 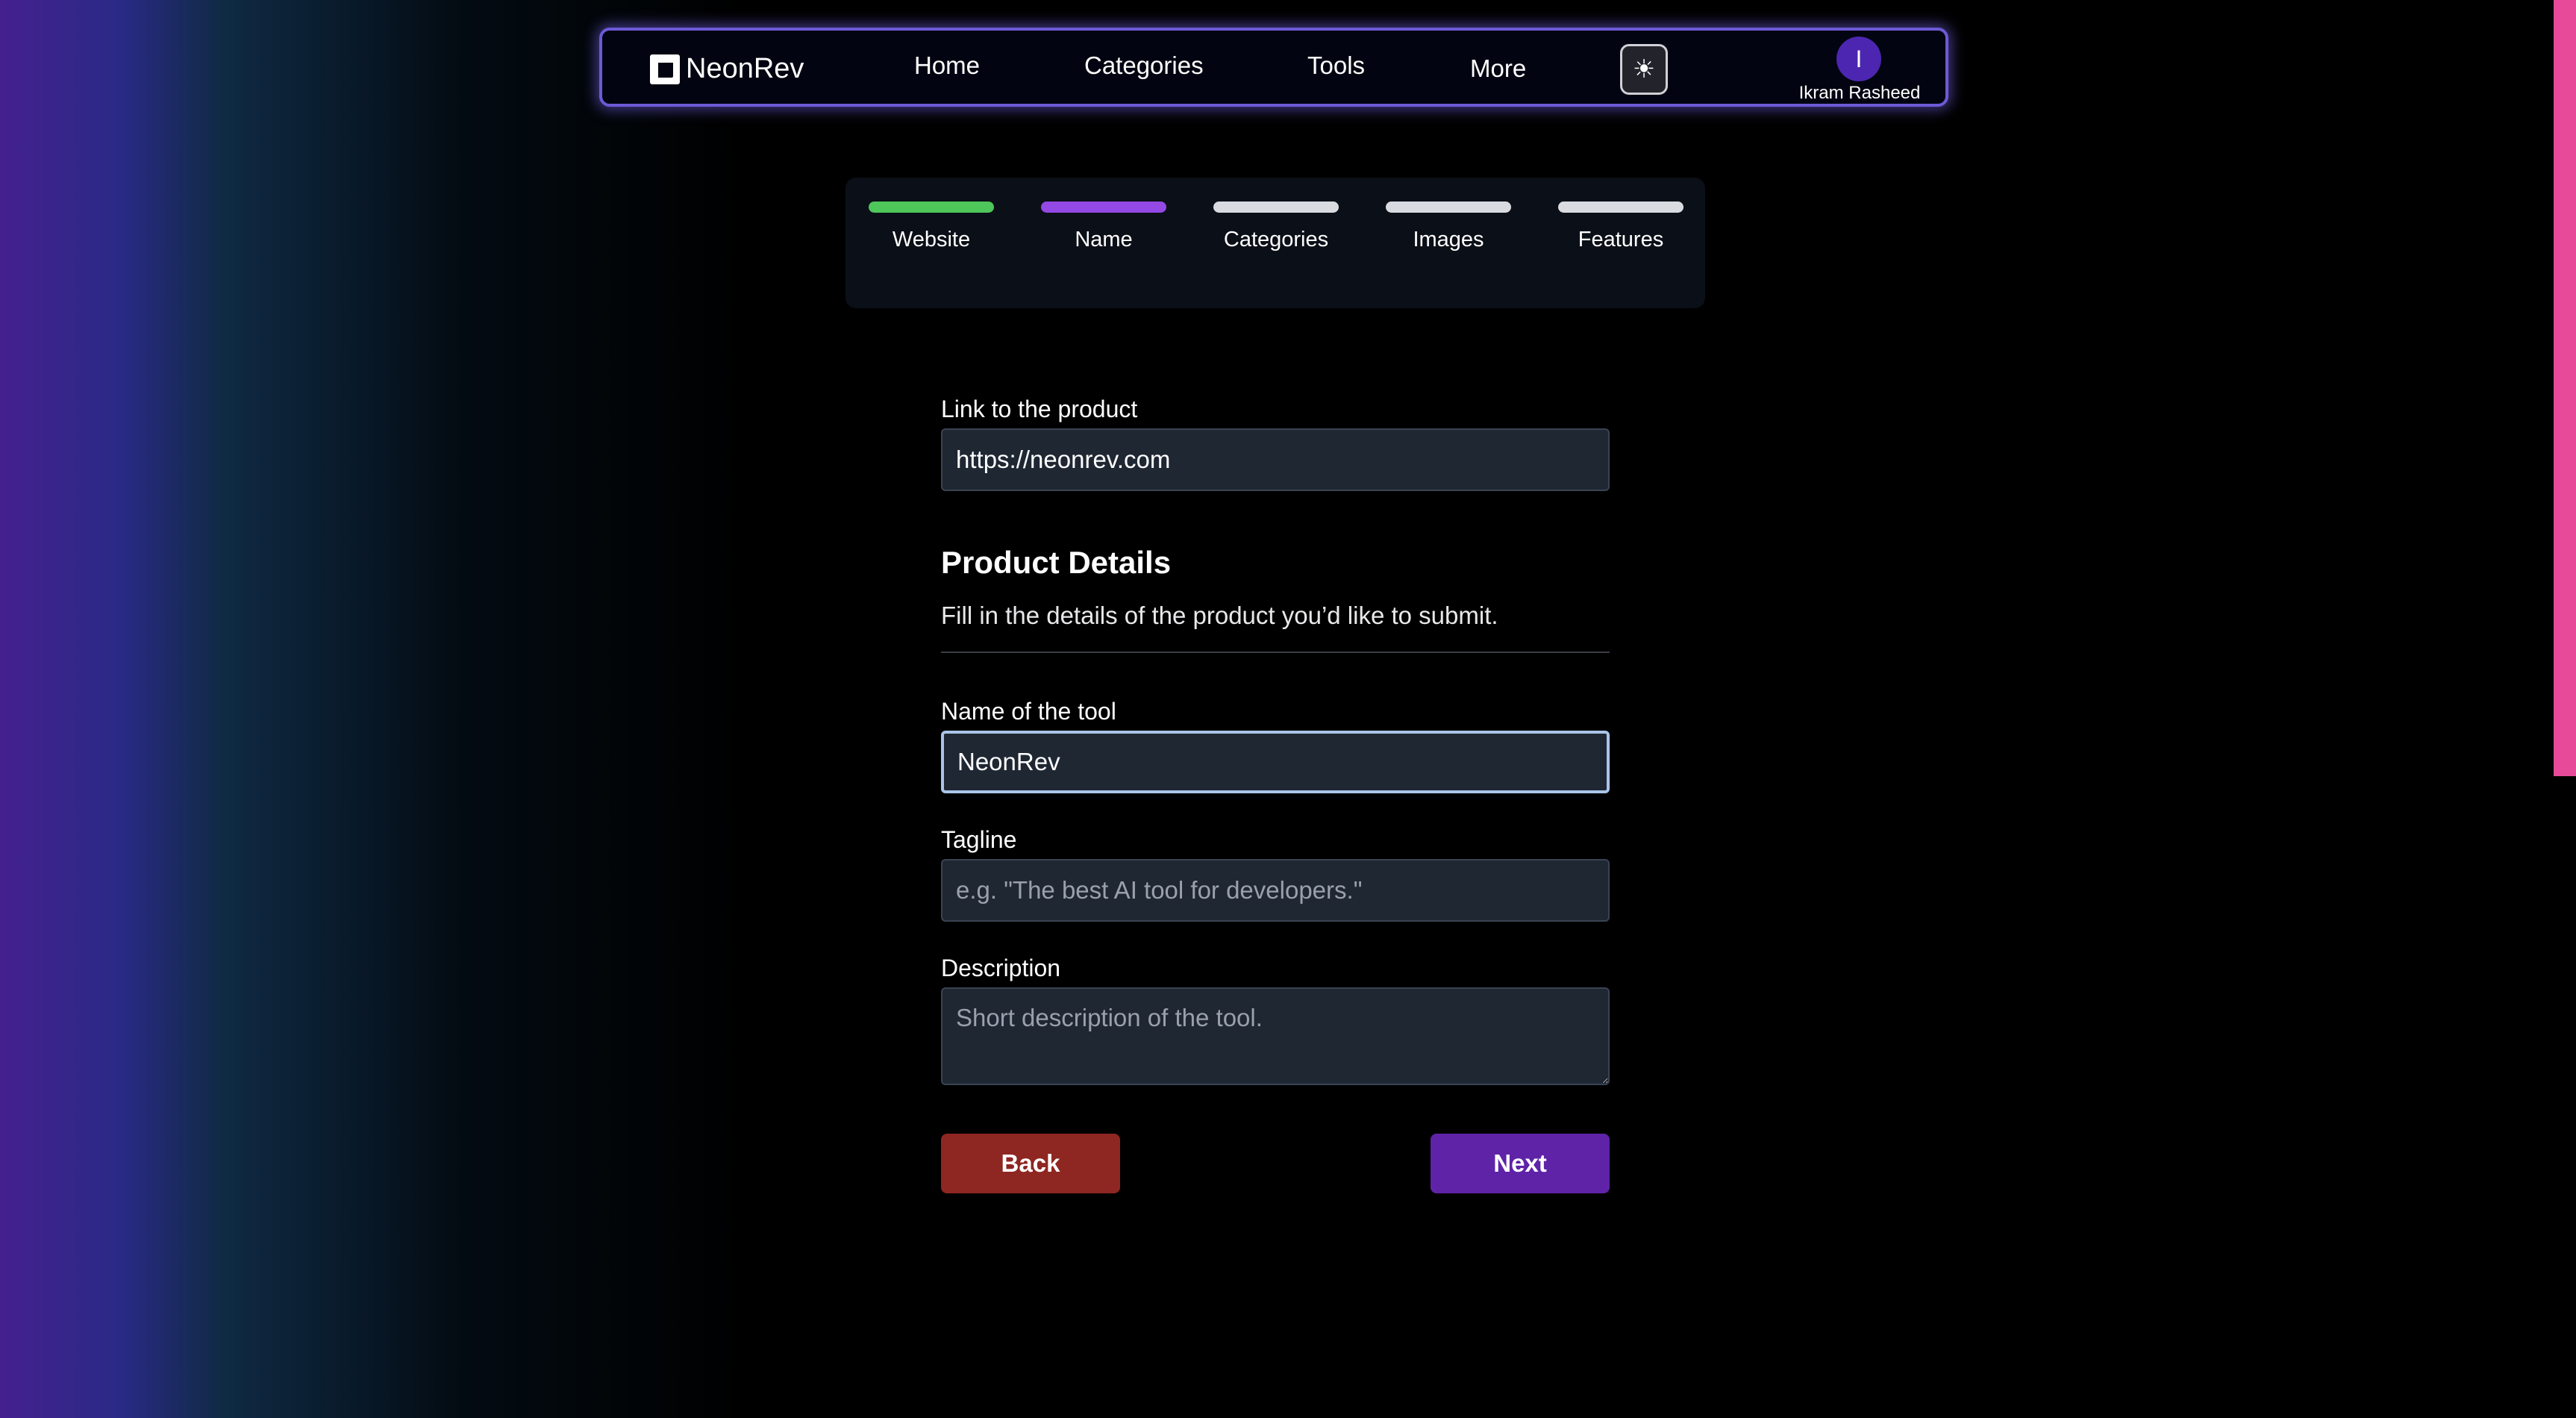 I want to click on tagline-input, so click(x=1275, y=890).